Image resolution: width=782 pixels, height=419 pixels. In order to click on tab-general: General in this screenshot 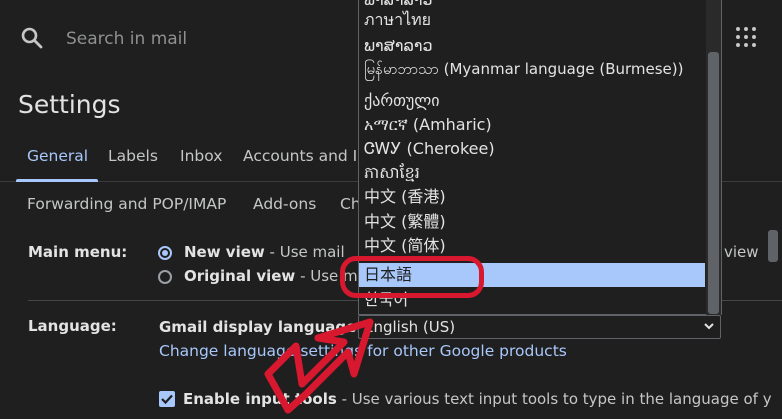, I will do `click(57, 156)`.